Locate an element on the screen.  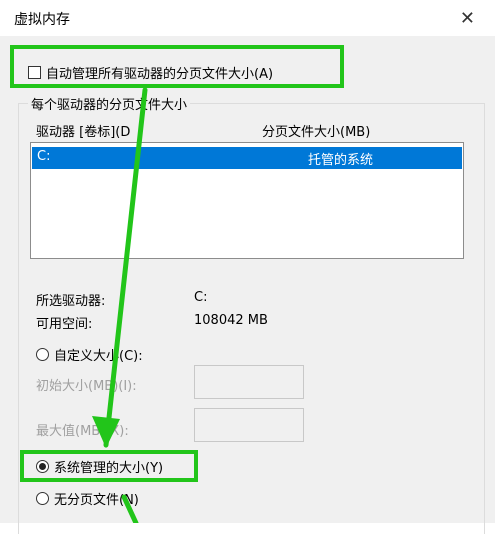
system-managed-label: 系统管理的大小(Y) is located at coordinates (109, 468).